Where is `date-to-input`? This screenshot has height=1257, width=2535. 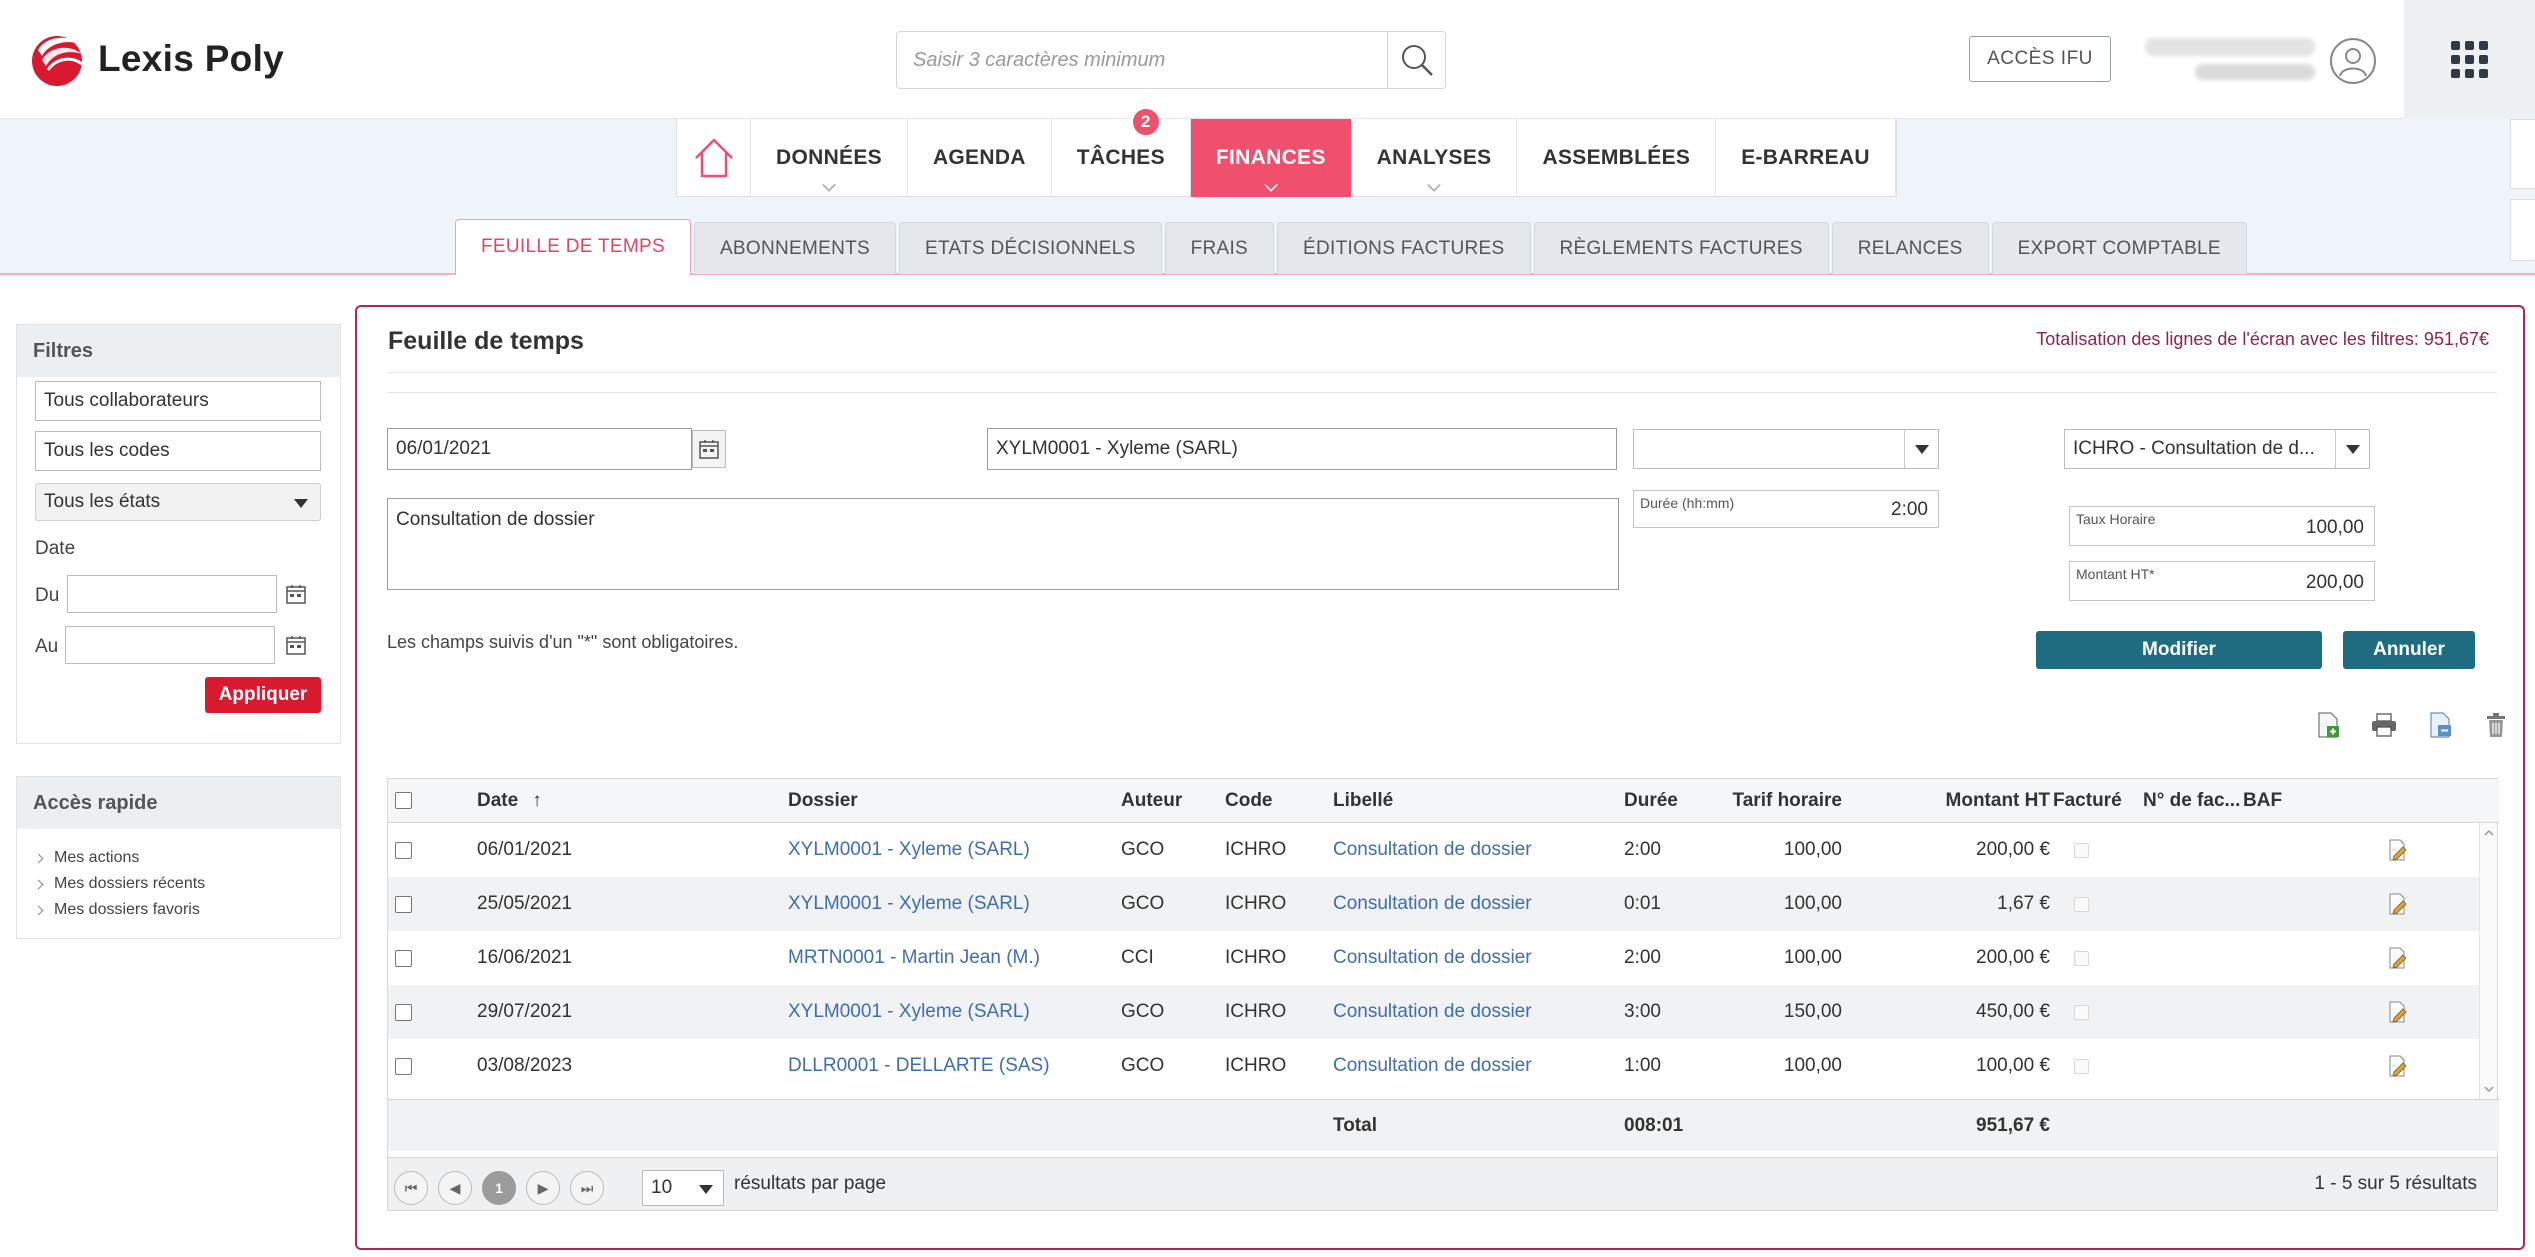 date-to-input is located at coordinates (170, 645).